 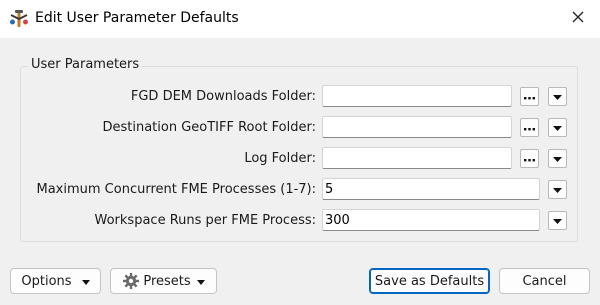 What do you see at coordinates (417, 158) in the screenshot?
I see `log-folder-input` at bounding box center [417, 158].